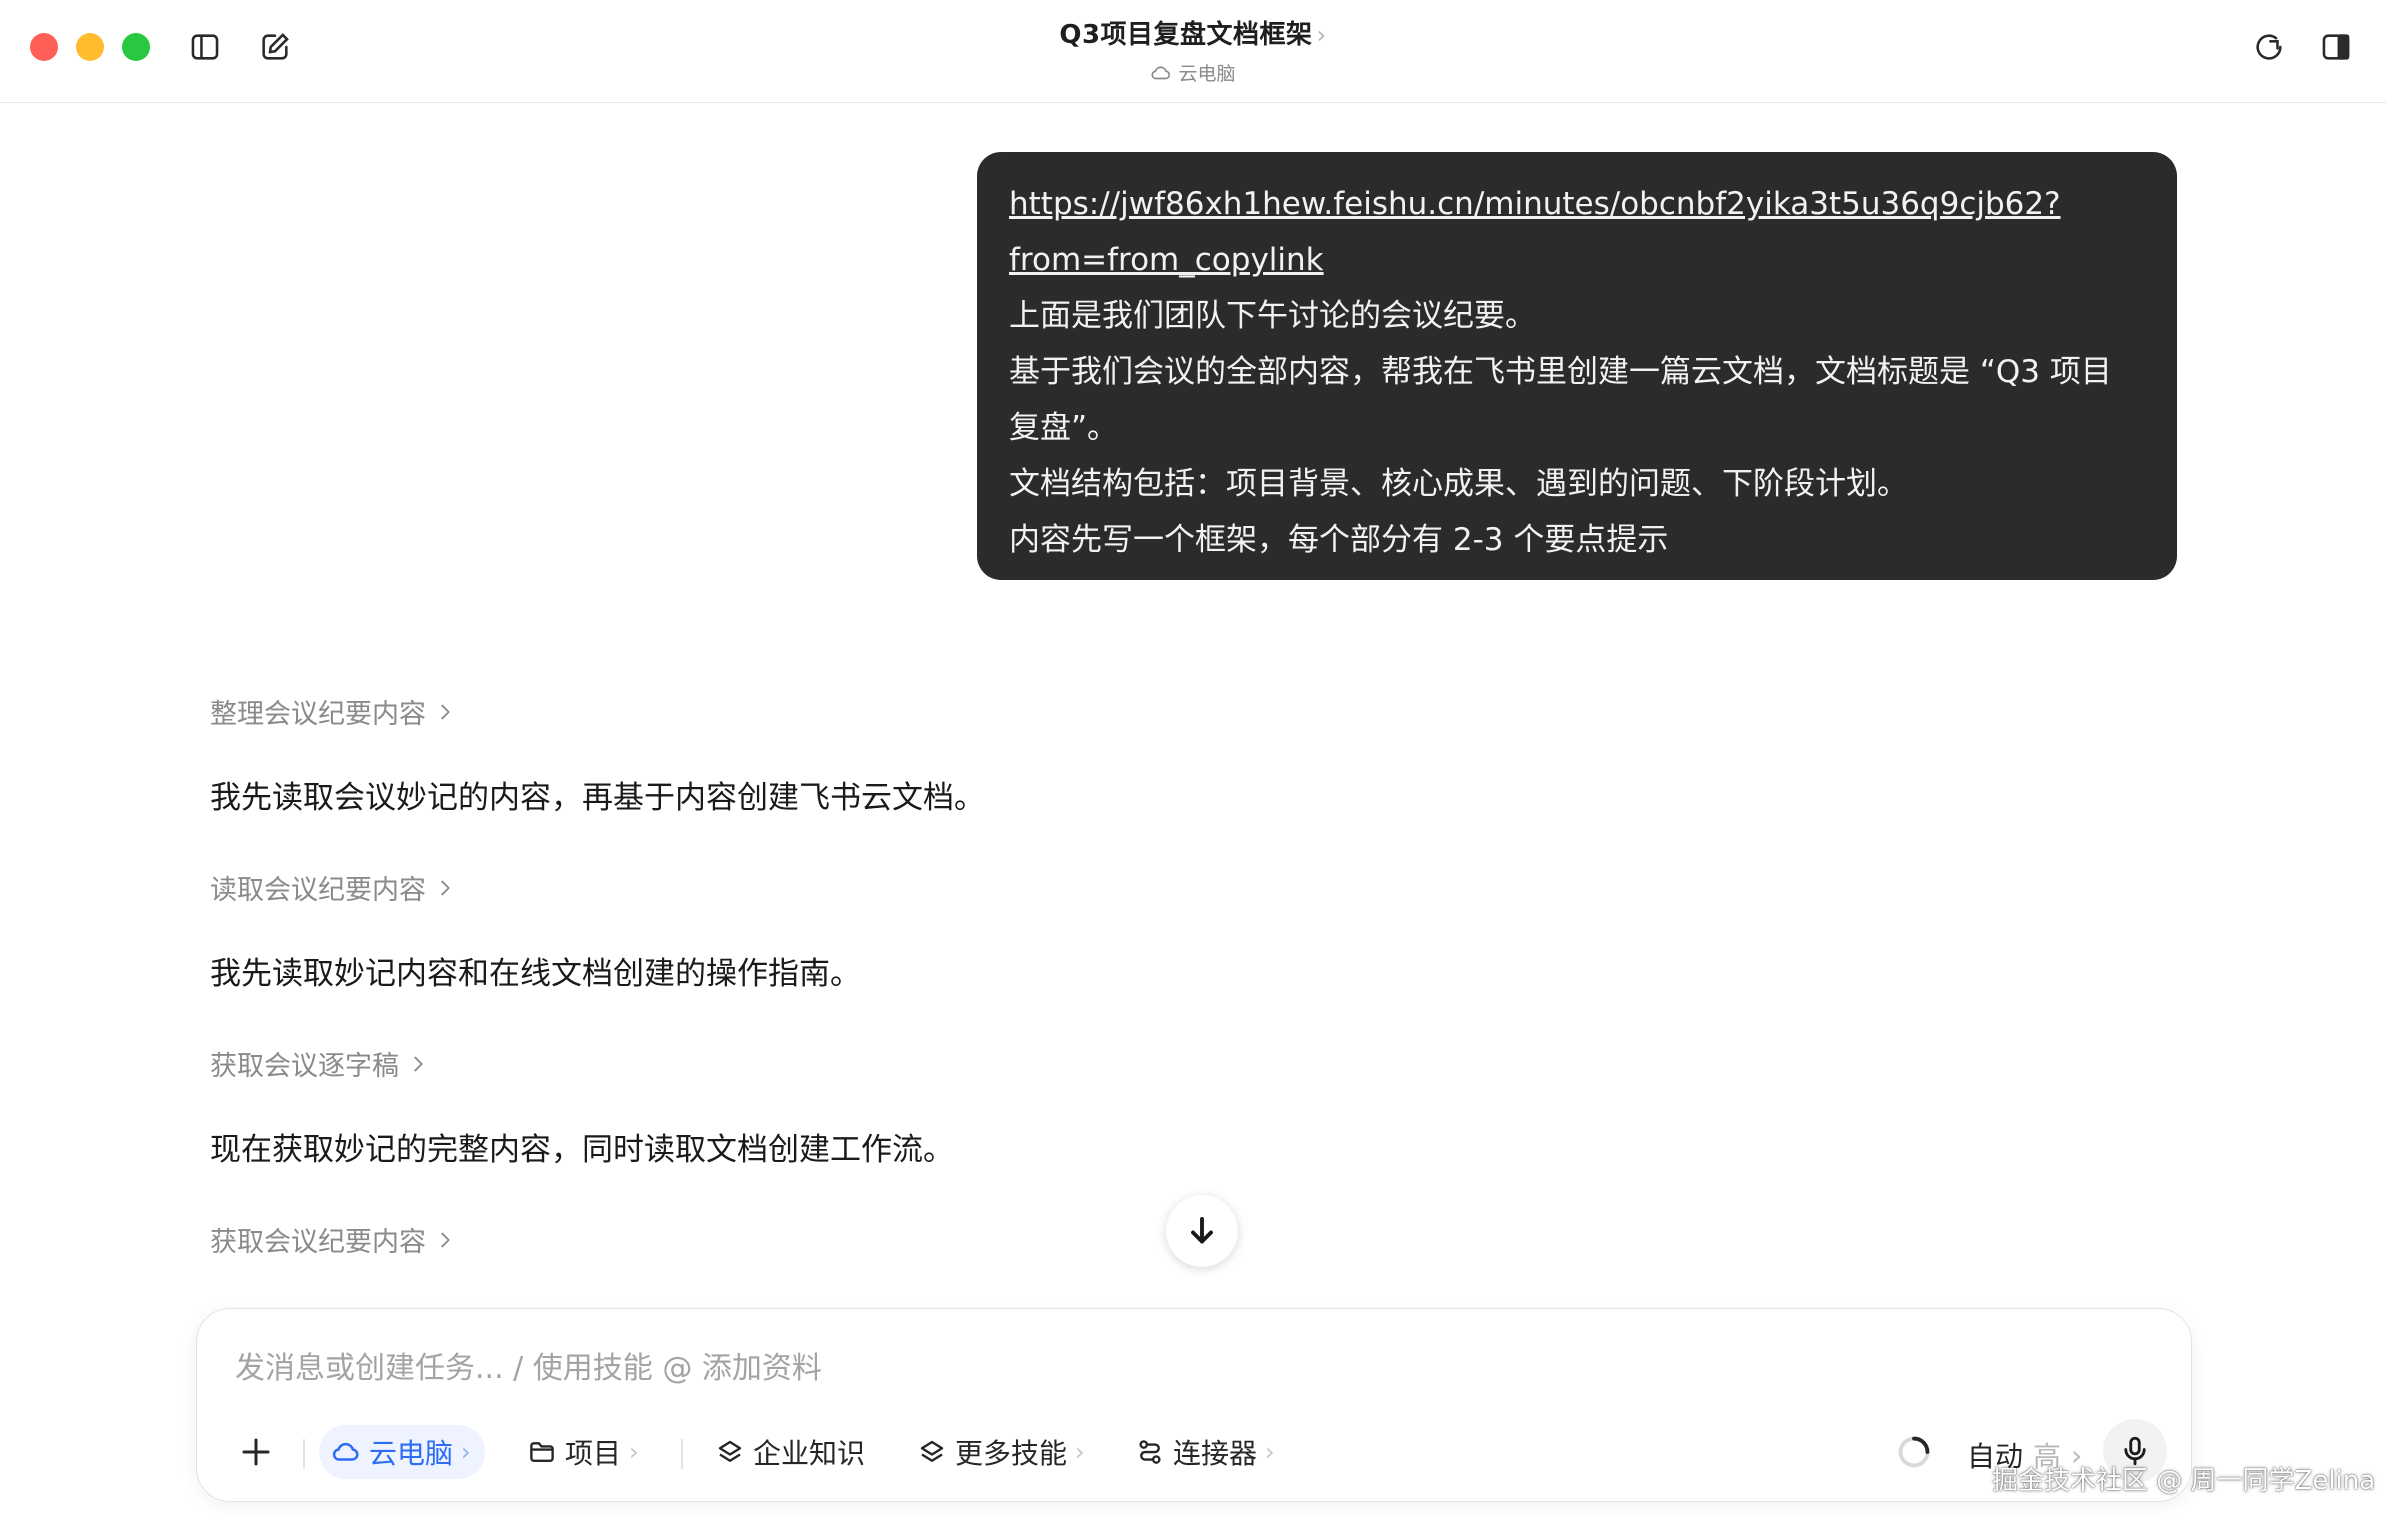  I want to click on enterprise-knowledge-button: 企业知识, so click(790, 1452).